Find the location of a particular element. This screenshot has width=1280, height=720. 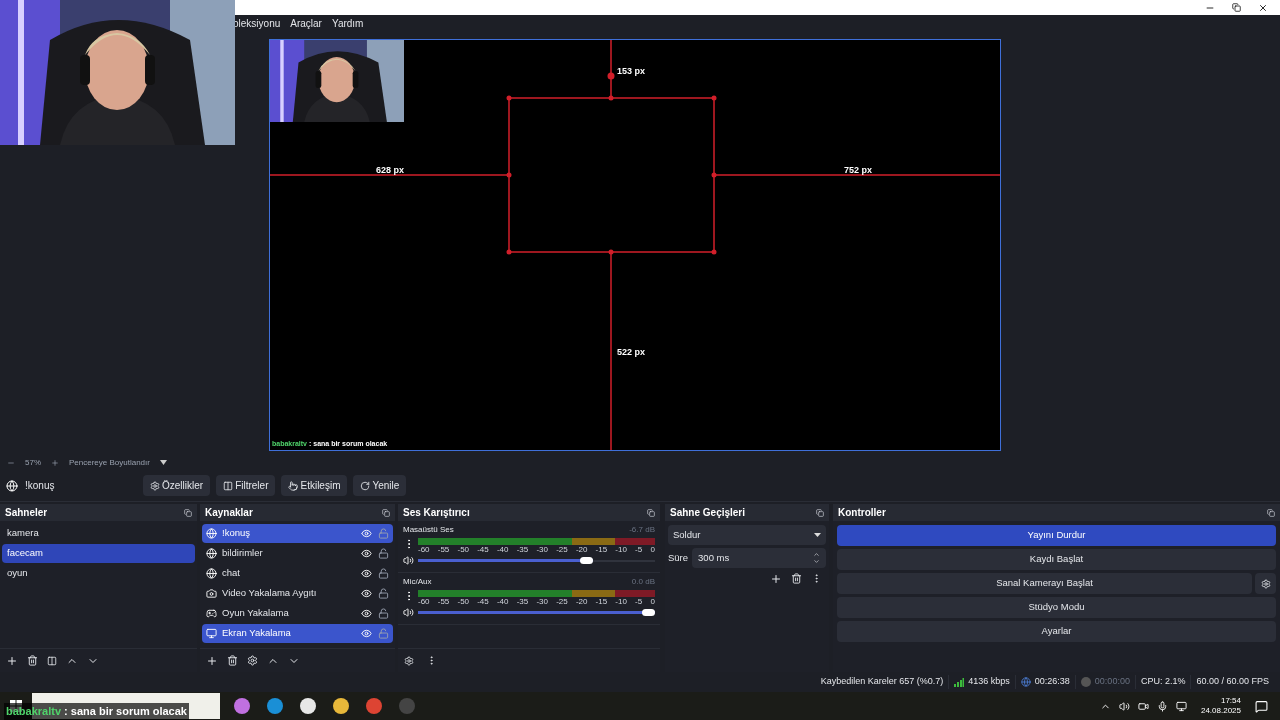

distance-label: 752 px is located at coordinates (858, 170).